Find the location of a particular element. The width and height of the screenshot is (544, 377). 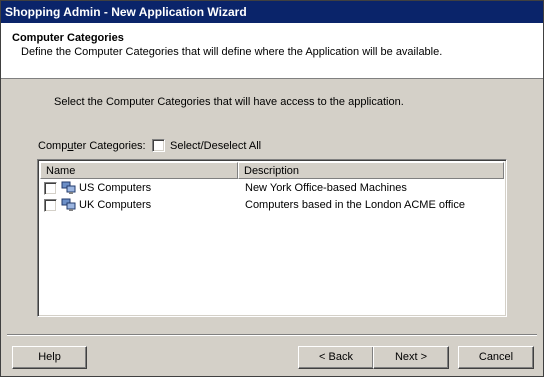

back-button: < Back is located at coordinates (336, 357).